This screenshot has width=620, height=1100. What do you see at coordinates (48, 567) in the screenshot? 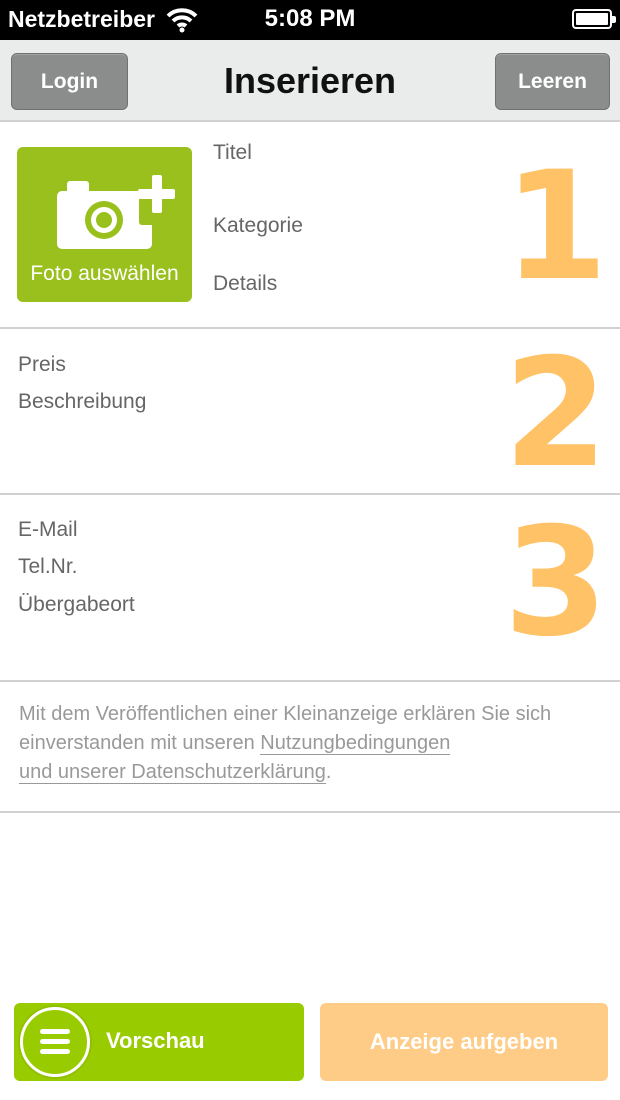
I see `phone-field: Tel.Nr.` at bounding box center [48, 567].